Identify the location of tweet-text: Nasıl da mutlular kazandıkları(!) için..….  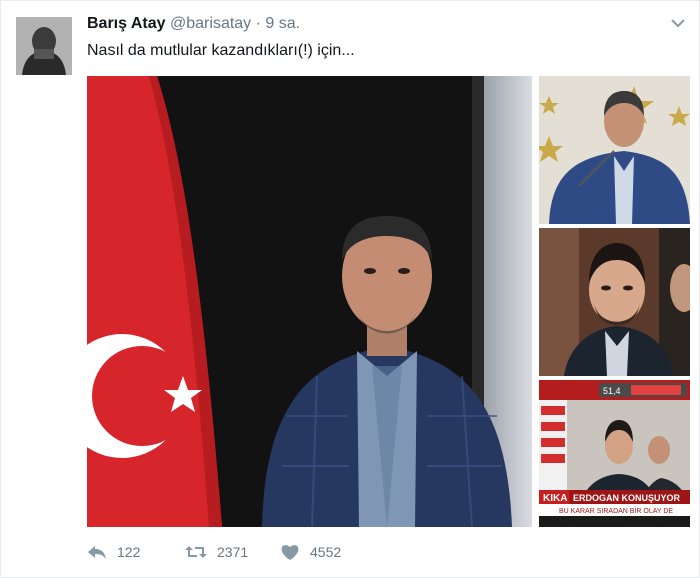
(221, 50).